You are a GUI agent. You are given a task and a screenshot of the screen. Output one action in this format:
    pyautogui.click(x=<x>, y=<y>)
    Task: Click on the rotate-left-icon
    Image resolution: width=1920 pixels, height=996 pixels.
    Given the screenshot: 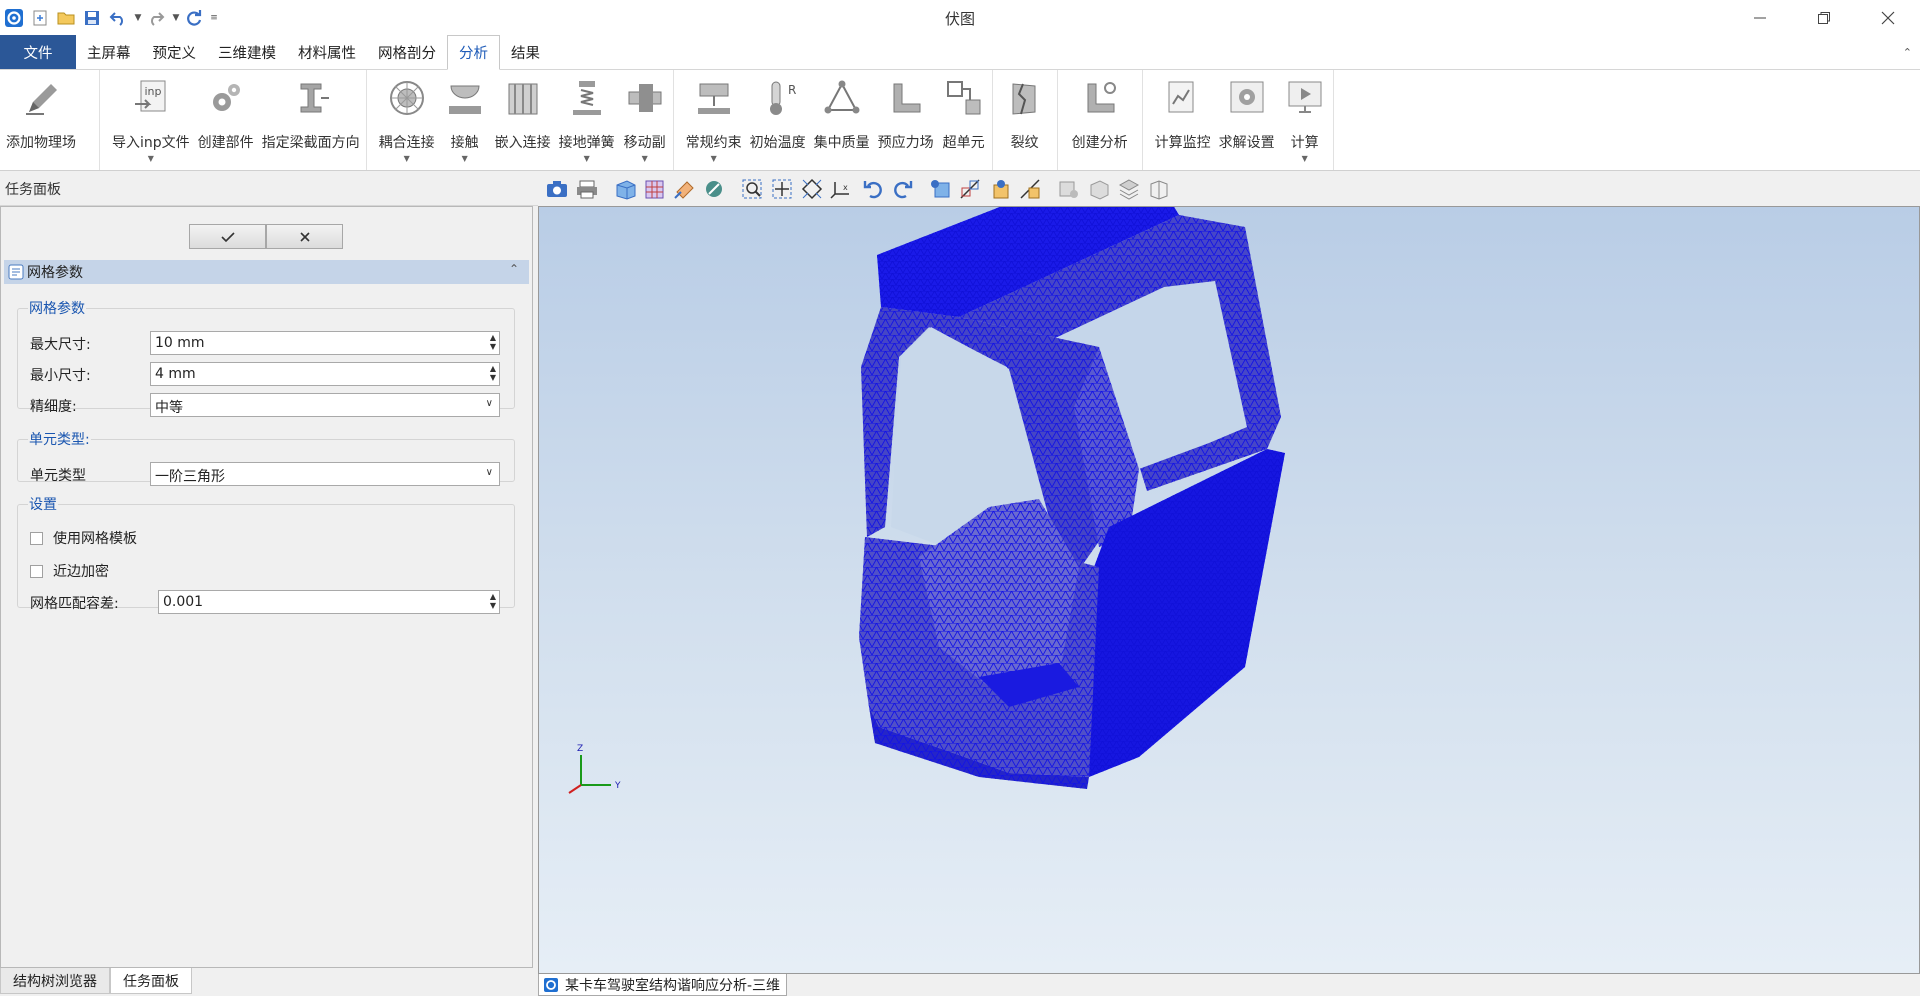 What is the action you would take?
    pyautogui.click(x=873, y=189)
    